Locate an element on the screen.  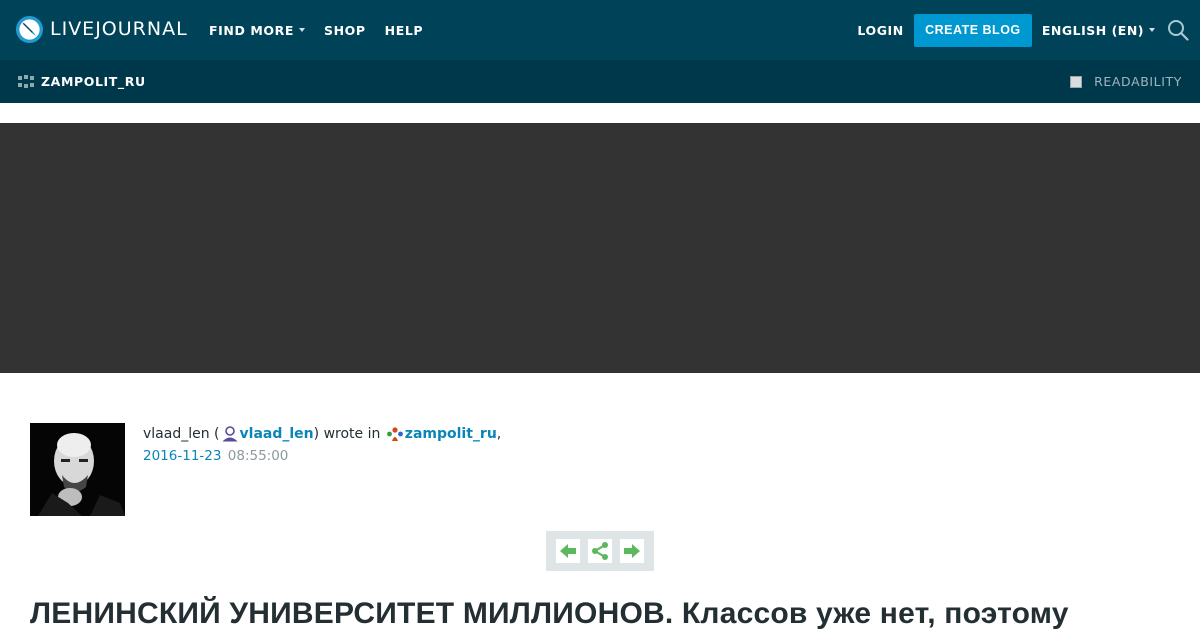
nav-shop-label: SHOP is located at coordinates (345, 30).